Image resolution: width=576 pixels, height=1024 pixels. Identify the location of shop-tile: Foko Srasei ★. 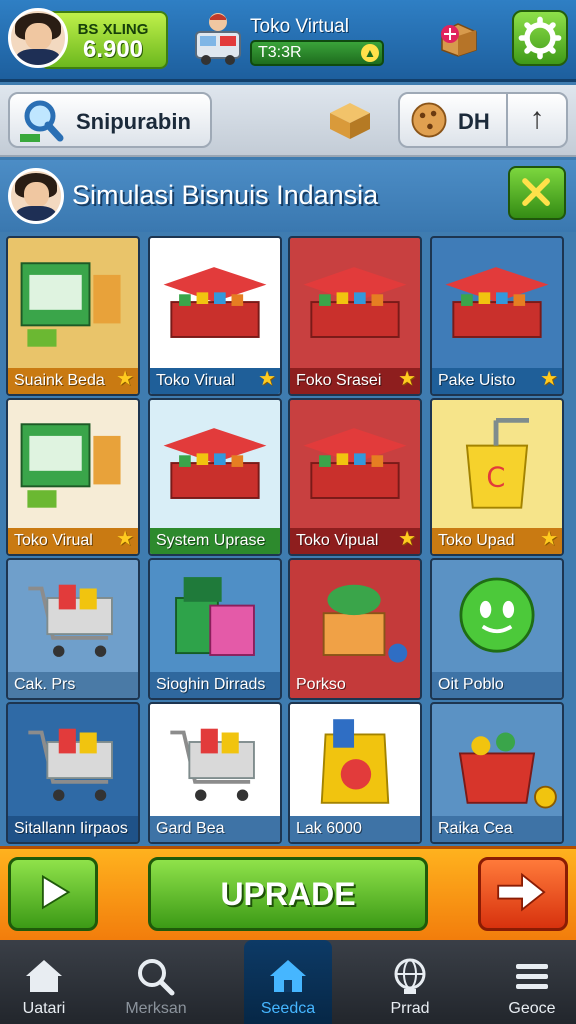
(355, 316).